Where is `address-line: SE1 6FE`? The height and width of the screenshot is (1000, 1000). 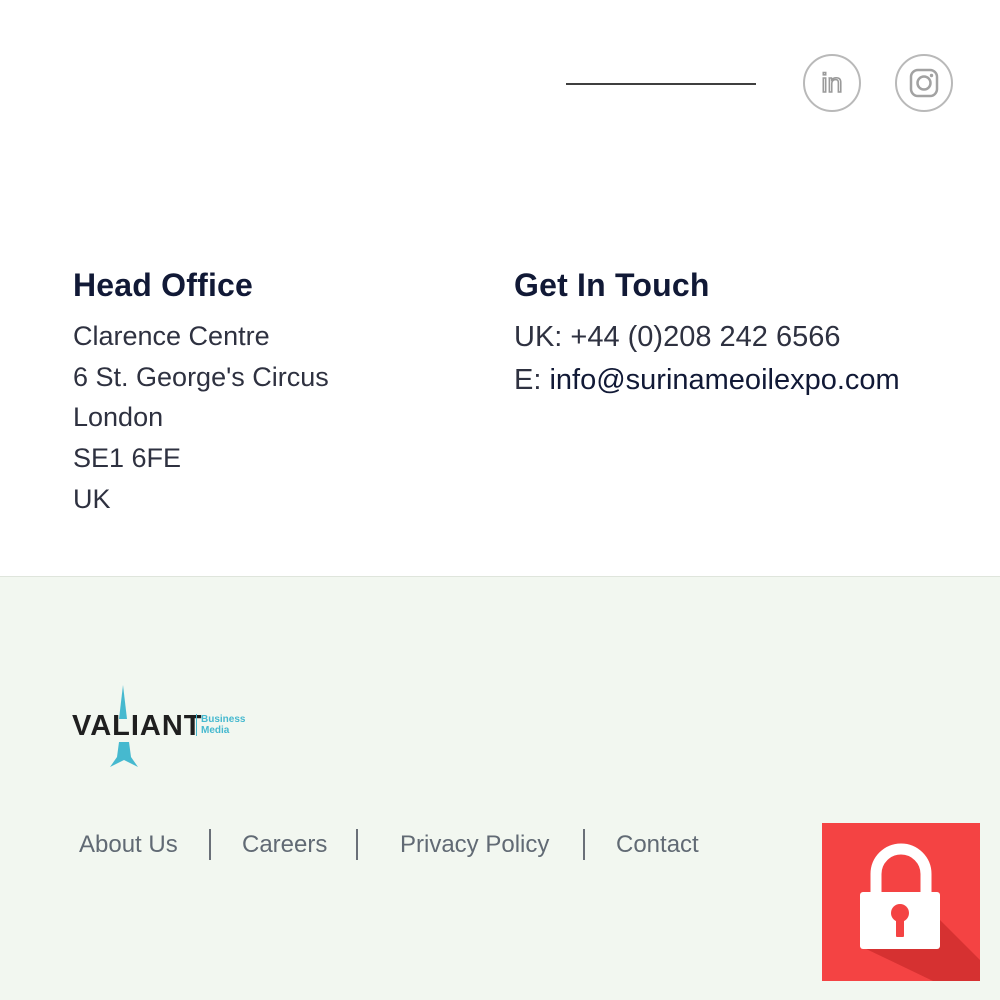 address-line: SE1 6FE is located at coordinates (127, 458).